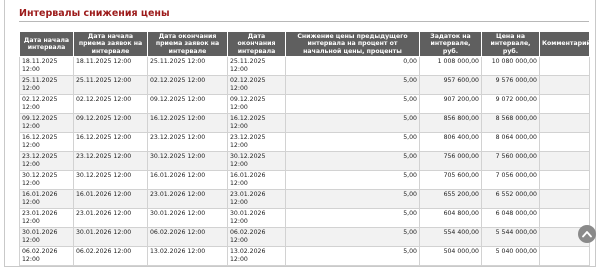 This screenshot has width=600, height=267. Describe the element at coordinates (510, 180) in the screenshot. I see `cell-price: 7 056 000,00` at that location.